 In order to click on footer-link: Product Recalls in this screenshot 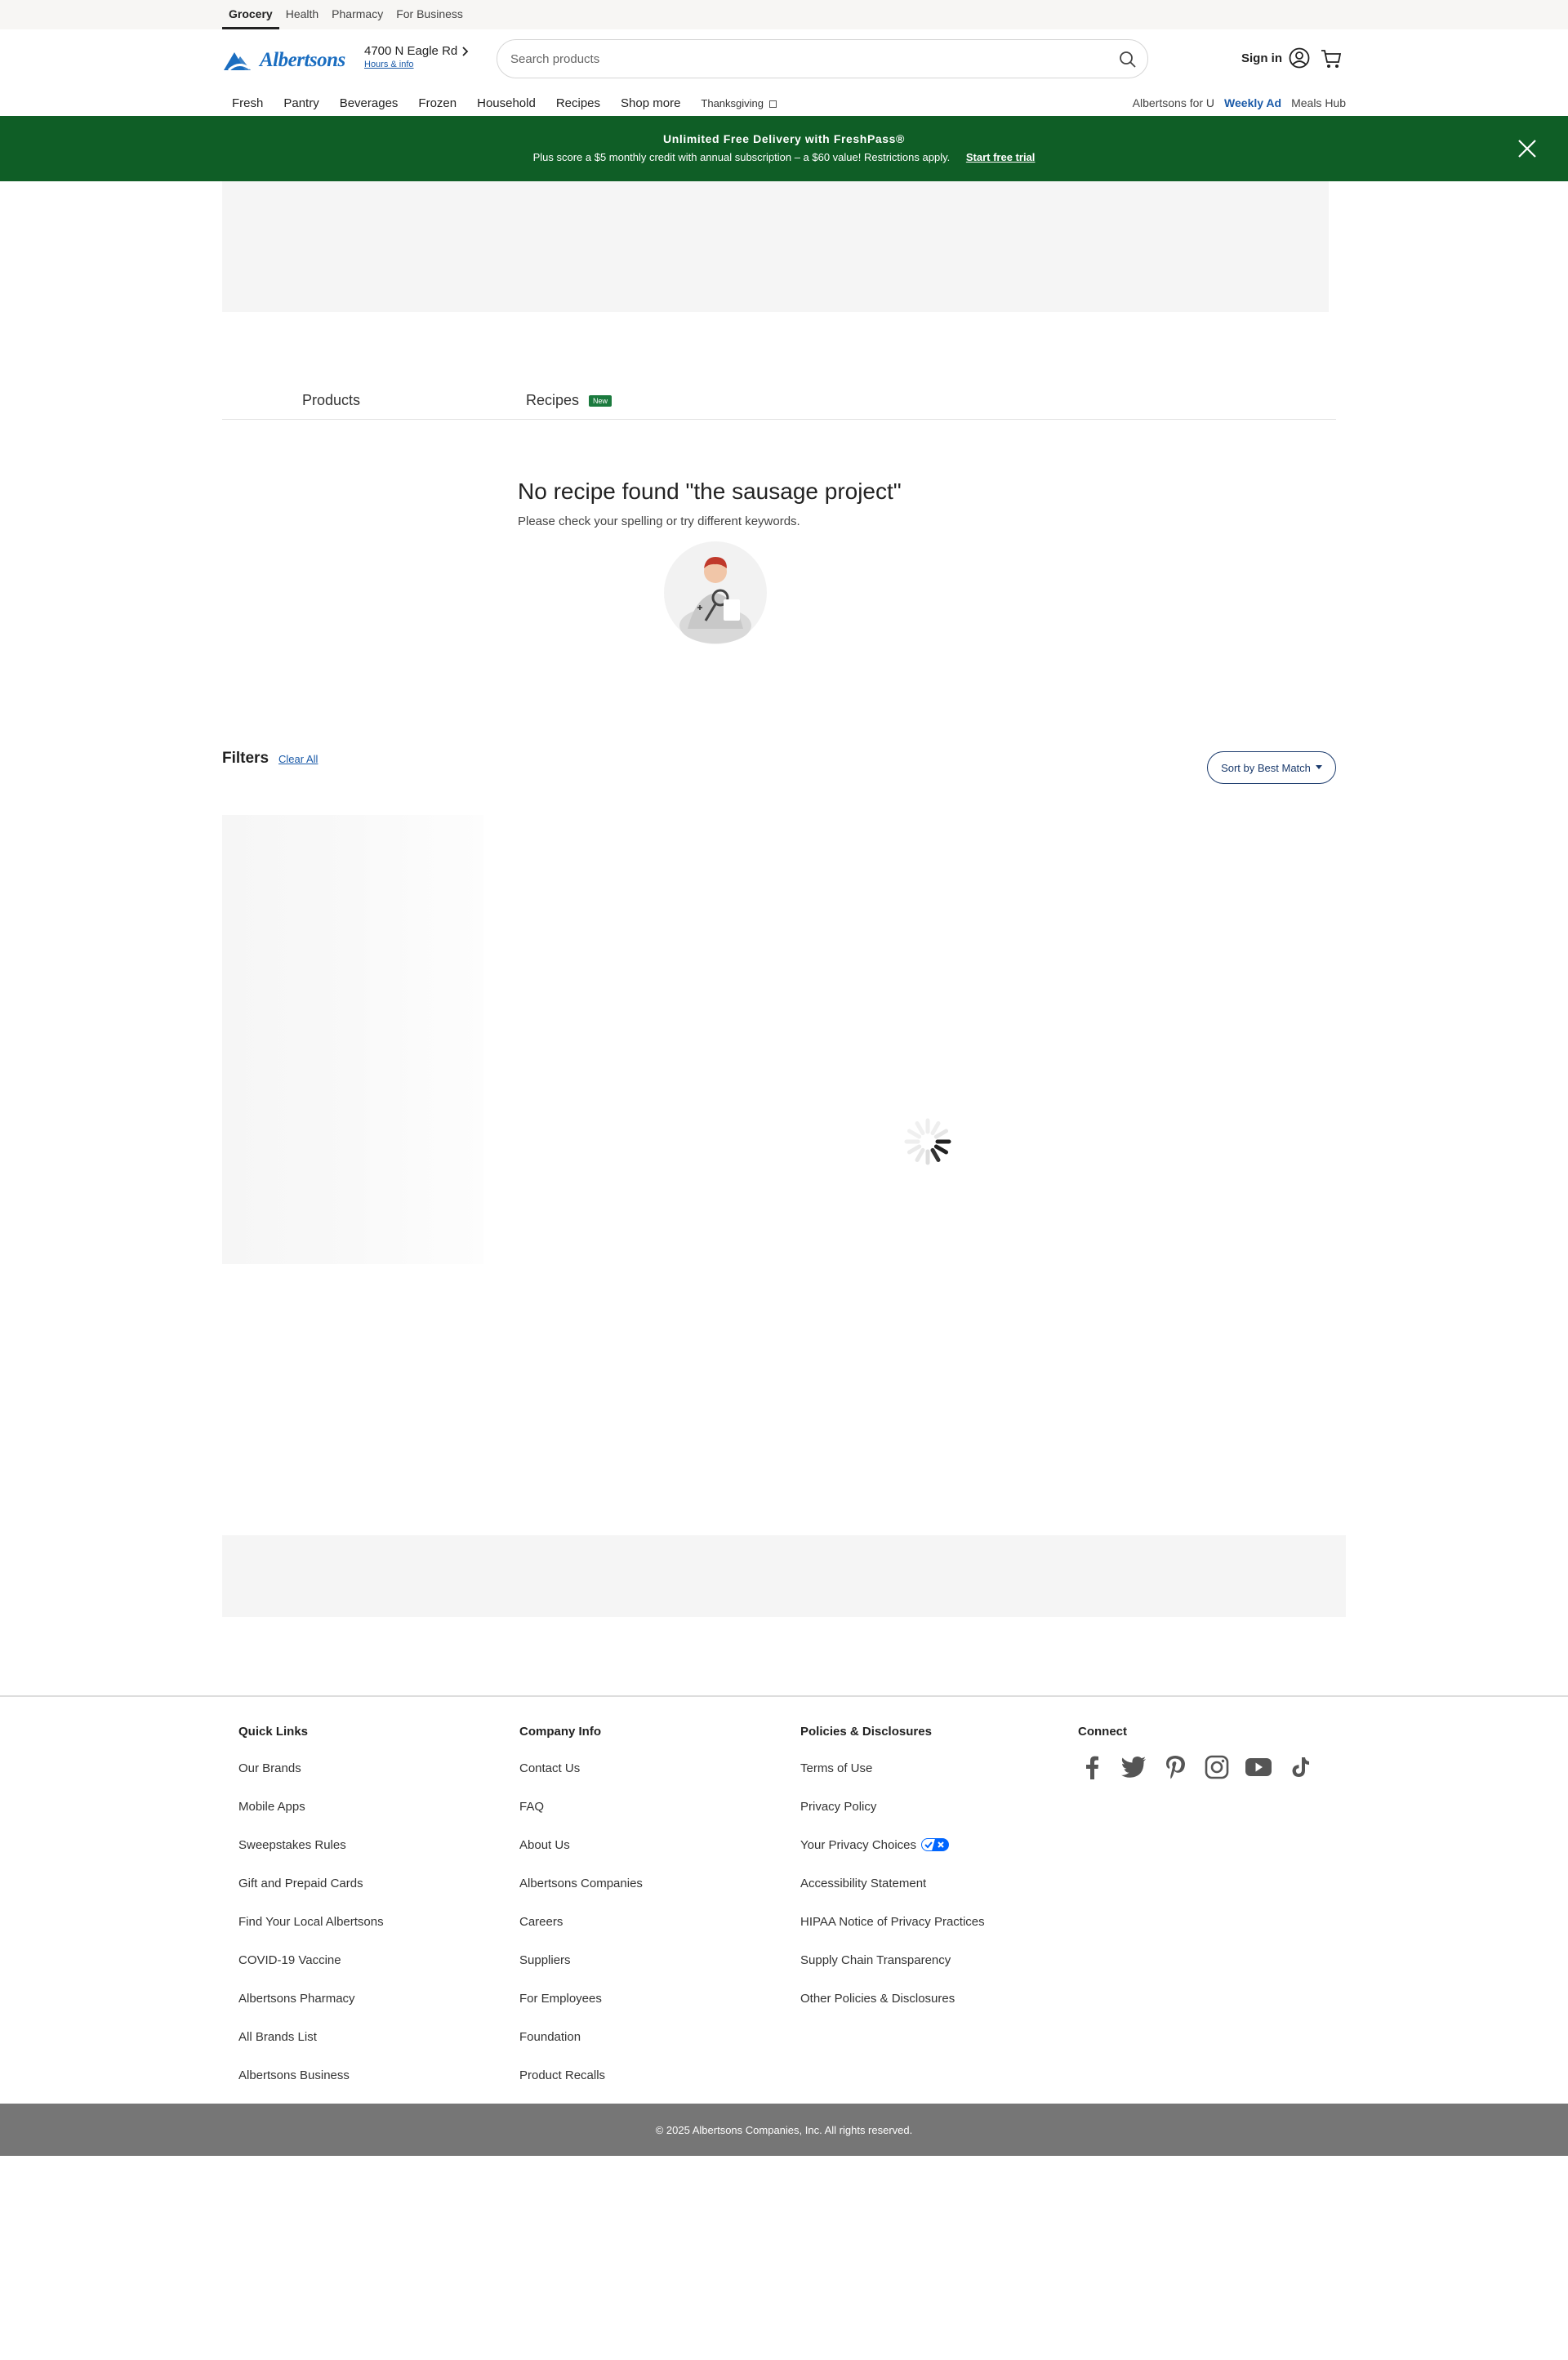, I will do `click(581, 2087)`.